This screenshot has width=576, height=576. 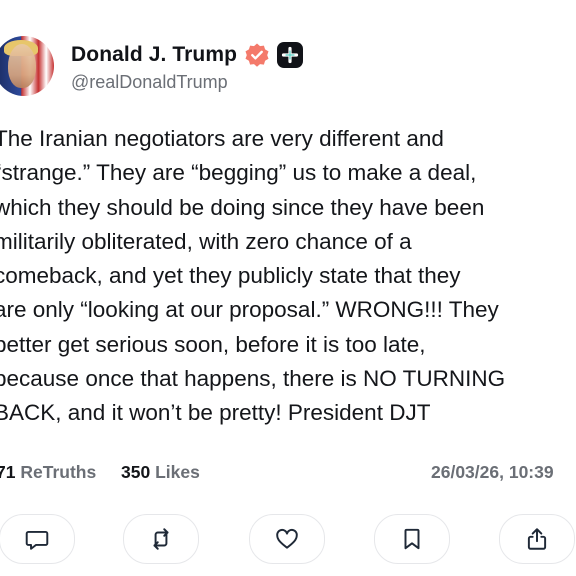 I want to click on repost-icon, so click(x=161, y=539).